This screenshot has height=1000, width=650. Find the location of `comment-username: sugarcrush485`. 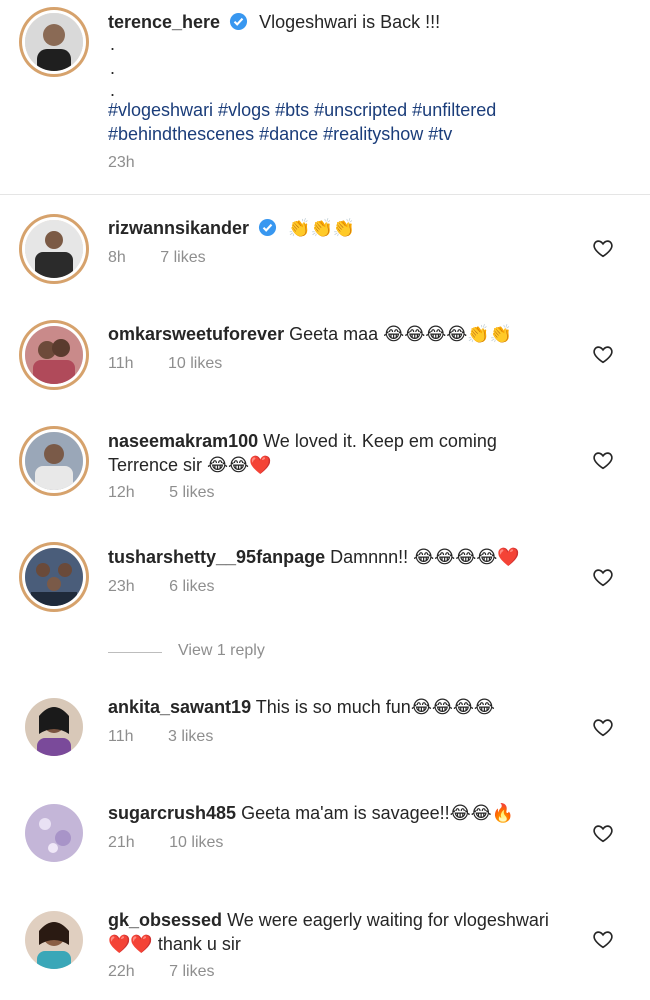

comment-username: sugarcrush485 is located at coordinates (172, 813).